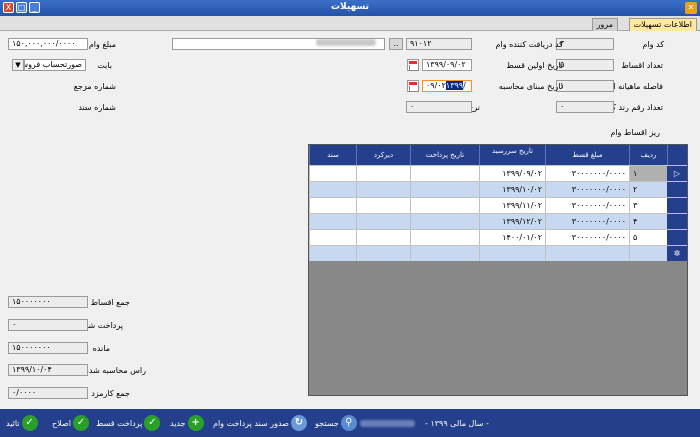 The width and height of the screenshot is (700, 437). I want to click on col-amount: مبلغ قسط, so click(587, 155).